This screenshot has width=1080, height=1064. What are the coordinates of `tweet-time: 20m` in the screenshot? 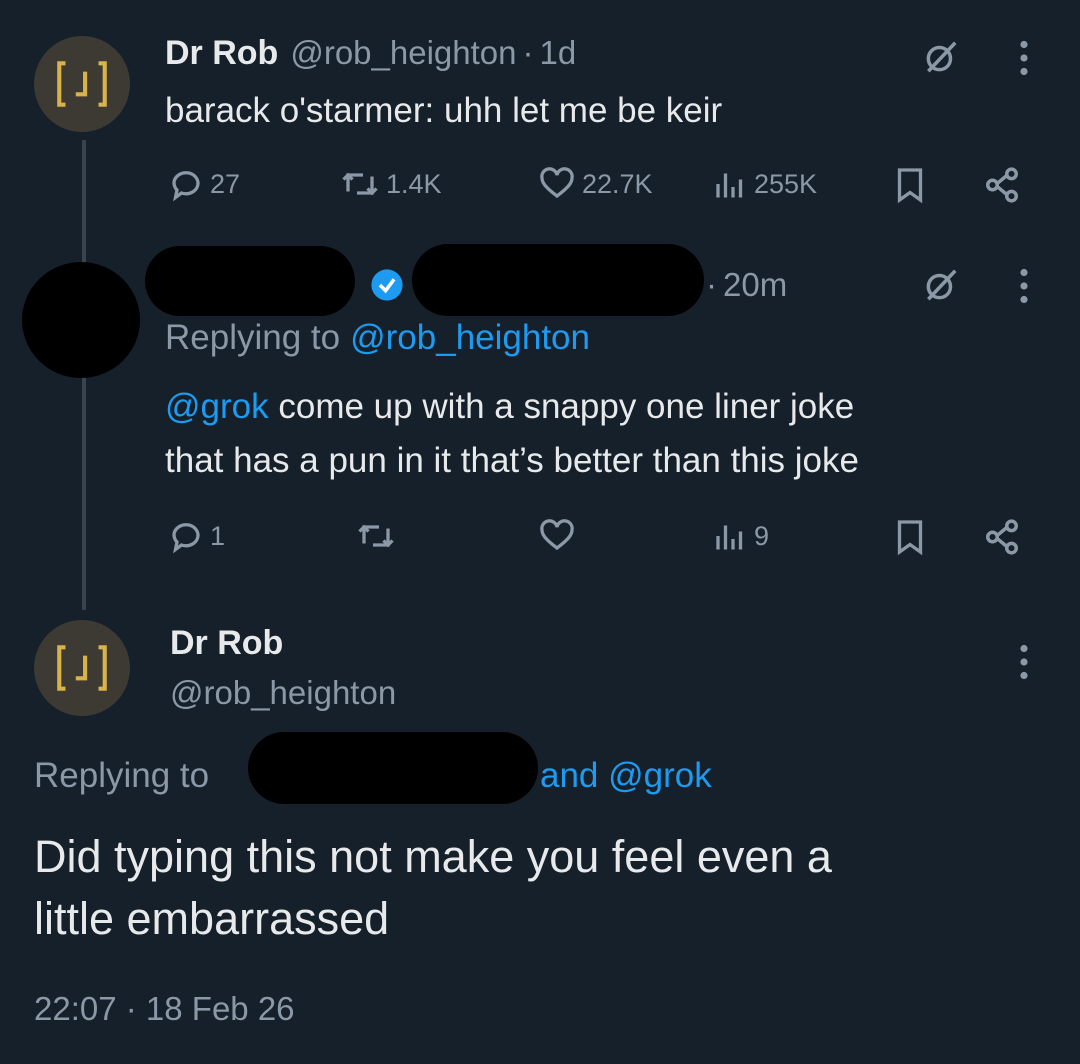 It's located at (755, 285).